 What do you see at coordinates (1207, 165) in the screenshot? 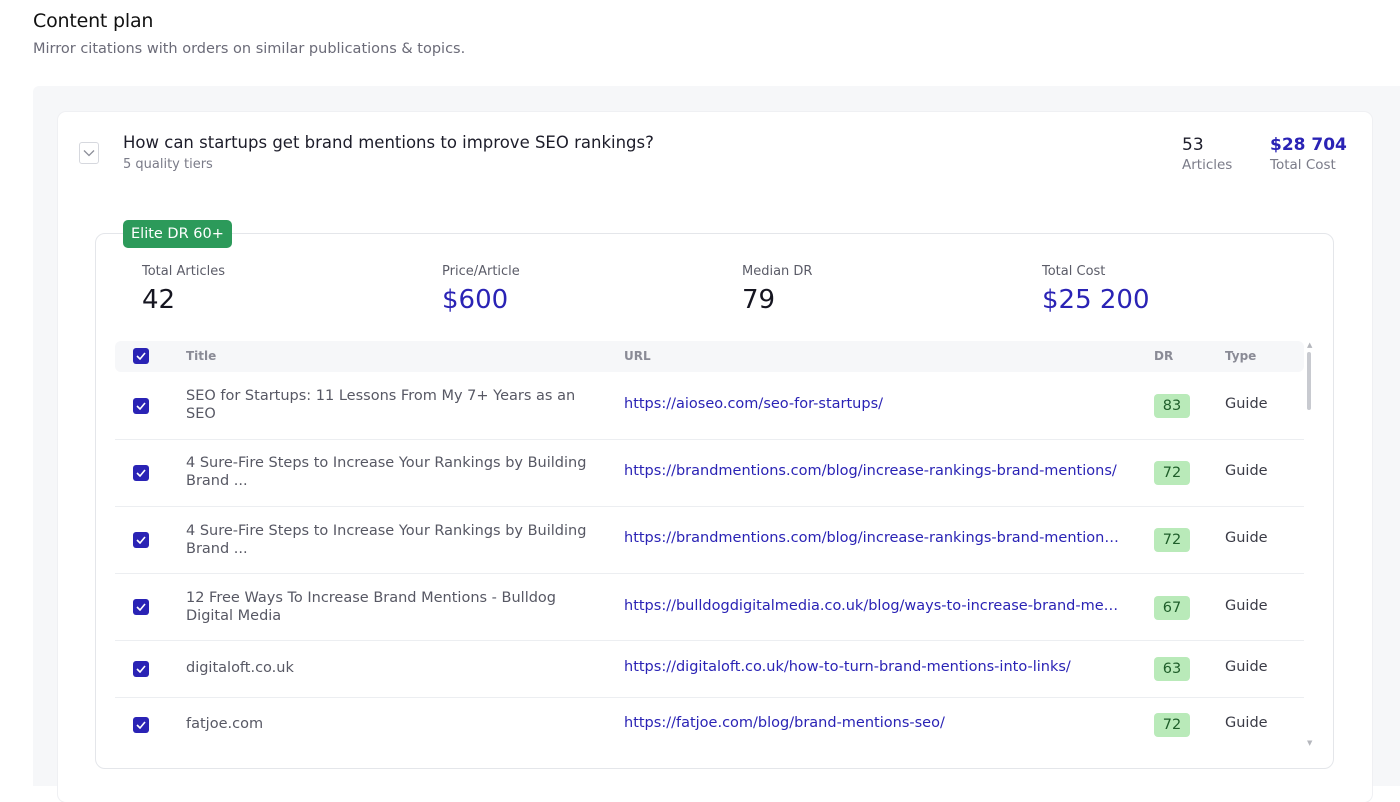
I see `articles-label: Articles` at bounding box center [1207, 165].